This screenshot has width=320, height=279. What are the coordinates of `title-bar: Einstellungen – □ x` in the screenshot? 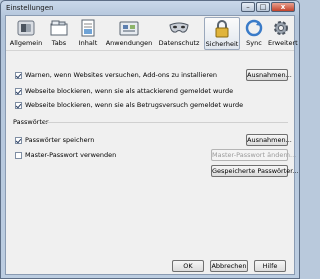 It's located at (150, 8).